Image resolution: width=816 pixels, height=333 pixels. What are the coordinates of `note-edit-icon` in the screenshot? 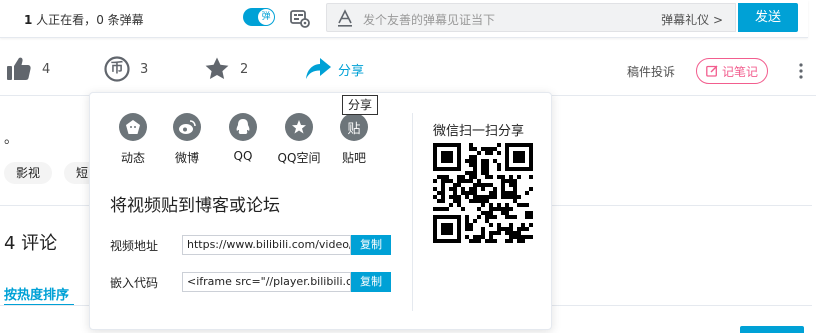 It's located at (712, 71).